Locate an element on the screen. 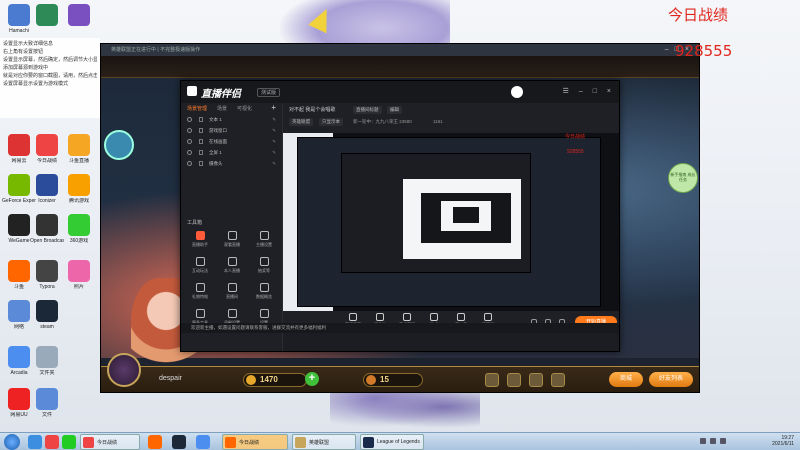  tool-label: 抽奖等 is located at coordinates (264, 270).